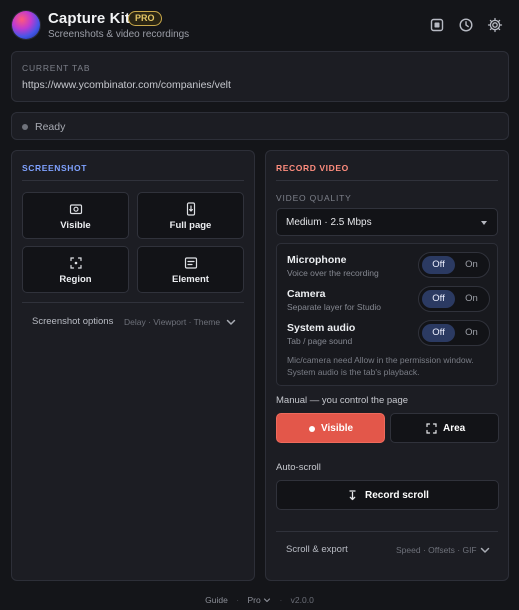  Describe the element at coordinates (76, 209) in the screenshot. I see `camera-icon` at that location.